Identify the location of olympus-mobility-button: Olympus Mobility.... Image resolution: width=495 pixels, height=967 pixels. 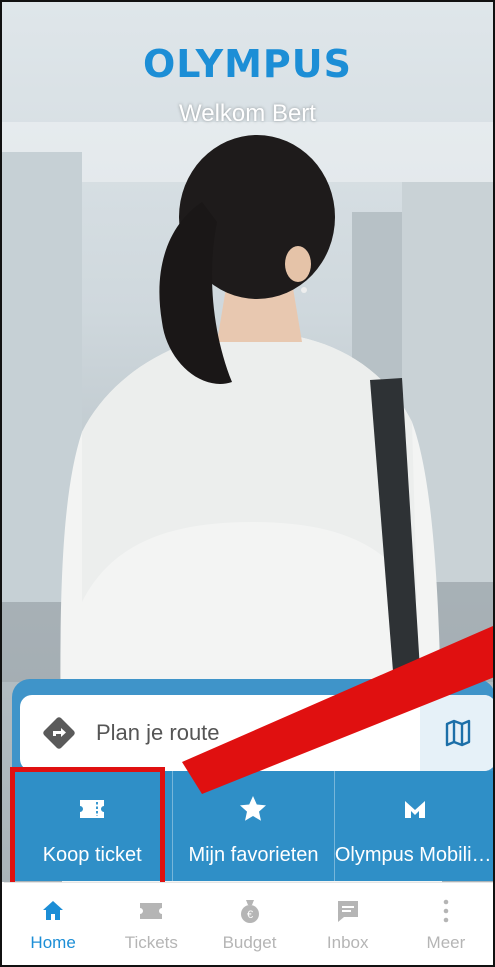
(414, 826).